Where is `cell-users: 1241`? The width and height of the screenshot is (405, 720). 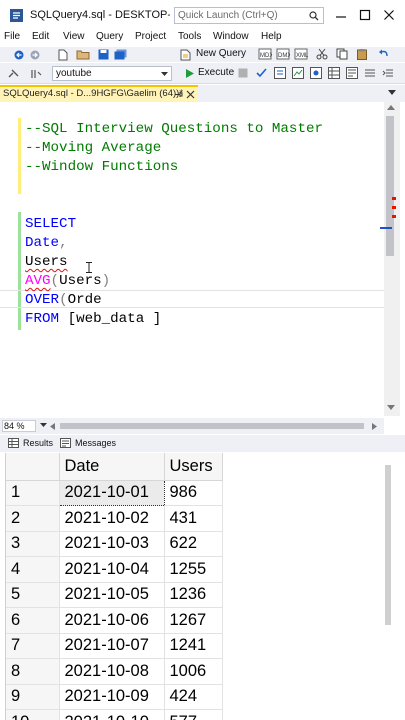 cell-users: 1241 is located at coordinates (193, 646).